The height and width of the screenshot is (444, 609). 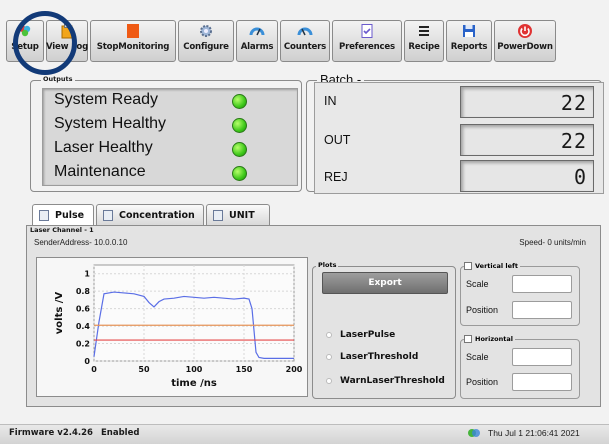 What do you see at coordinates (468, 266) in the screenshot?
I see `vertical-left-checkbox` at bounding box center [468, 266].